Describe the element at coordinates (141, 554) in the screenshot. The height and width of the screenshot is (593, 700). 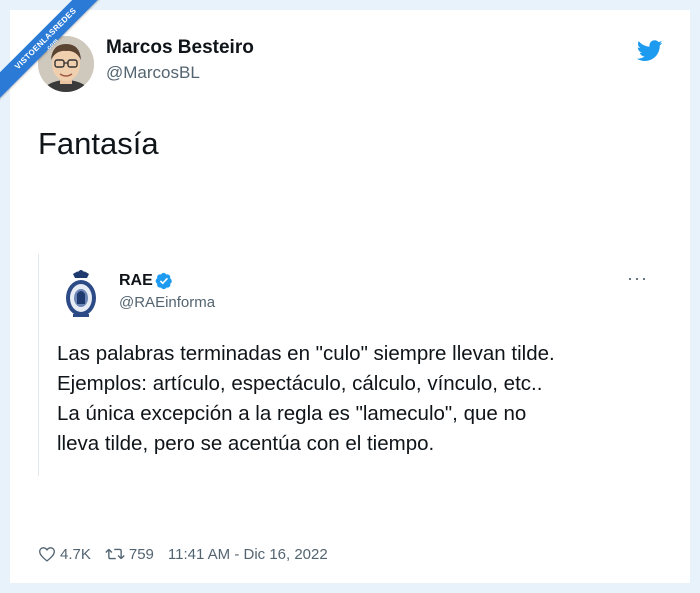
I see `retweet-count: 759` at that location.